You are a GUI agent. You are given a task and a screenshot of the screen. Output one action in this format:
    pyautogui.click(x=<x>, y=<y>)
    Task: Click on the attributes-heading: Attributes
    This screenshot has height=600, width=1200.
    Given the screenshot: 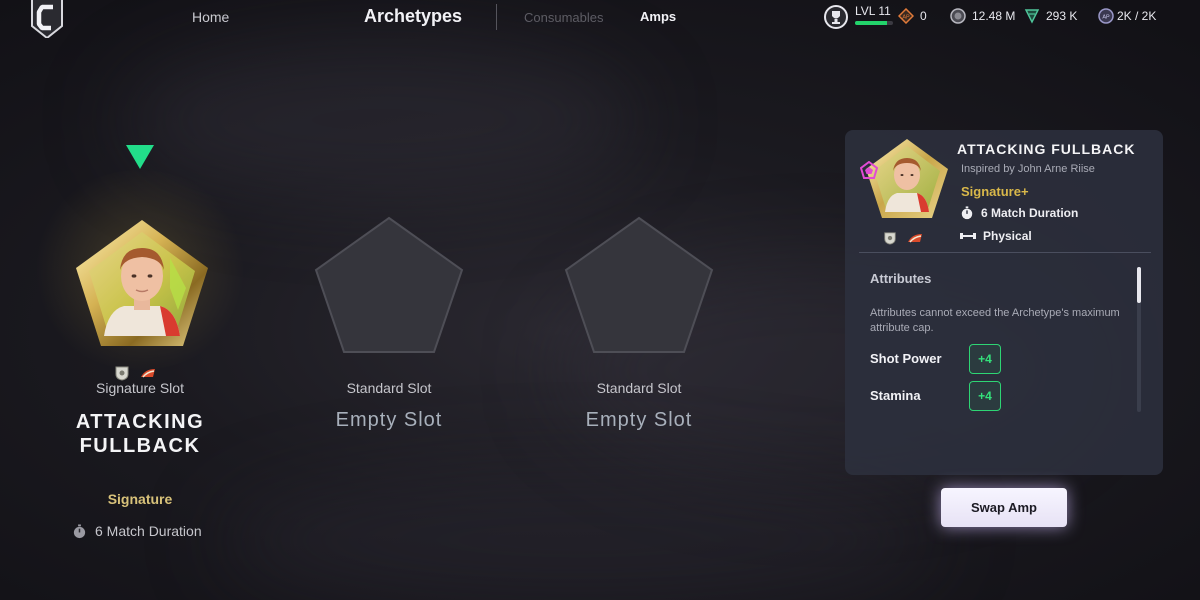 What is the action you would take?
    pyautogui.click(x=901, y=278)
    